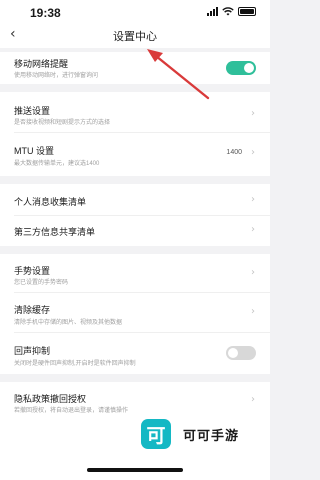 The image size is (320, 480). I want to click on settings-group-info: 个人消息收集清单 › 第三方信息共享清单 ›, so click(135, 215).